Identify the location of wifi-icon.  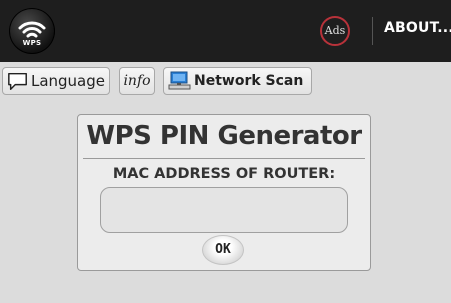
(32, 29).